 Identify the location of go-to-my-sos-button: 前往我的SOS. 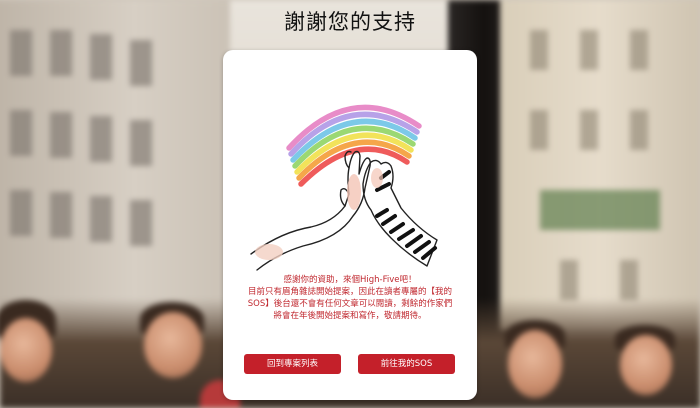
(406, 364).